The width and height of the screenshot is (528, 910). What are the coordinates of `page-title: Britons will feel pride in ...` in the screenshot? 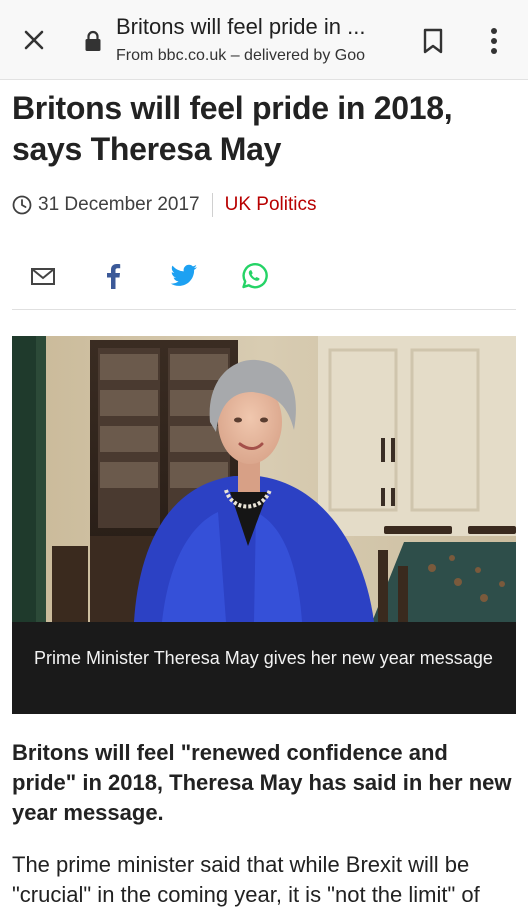 It's located at (241, 26).